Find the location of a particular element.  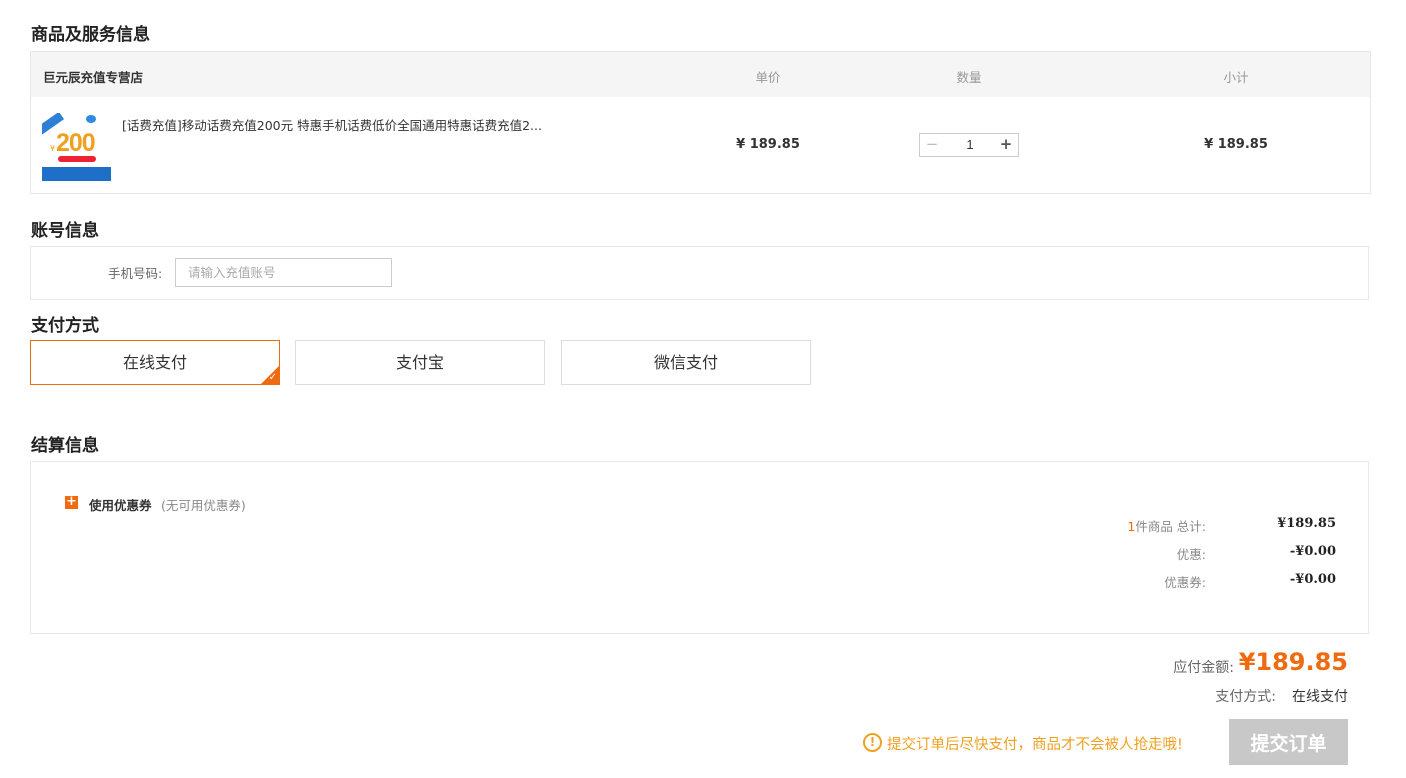

settle-section-title: 结算信息 is located at coordinates (65, 446).